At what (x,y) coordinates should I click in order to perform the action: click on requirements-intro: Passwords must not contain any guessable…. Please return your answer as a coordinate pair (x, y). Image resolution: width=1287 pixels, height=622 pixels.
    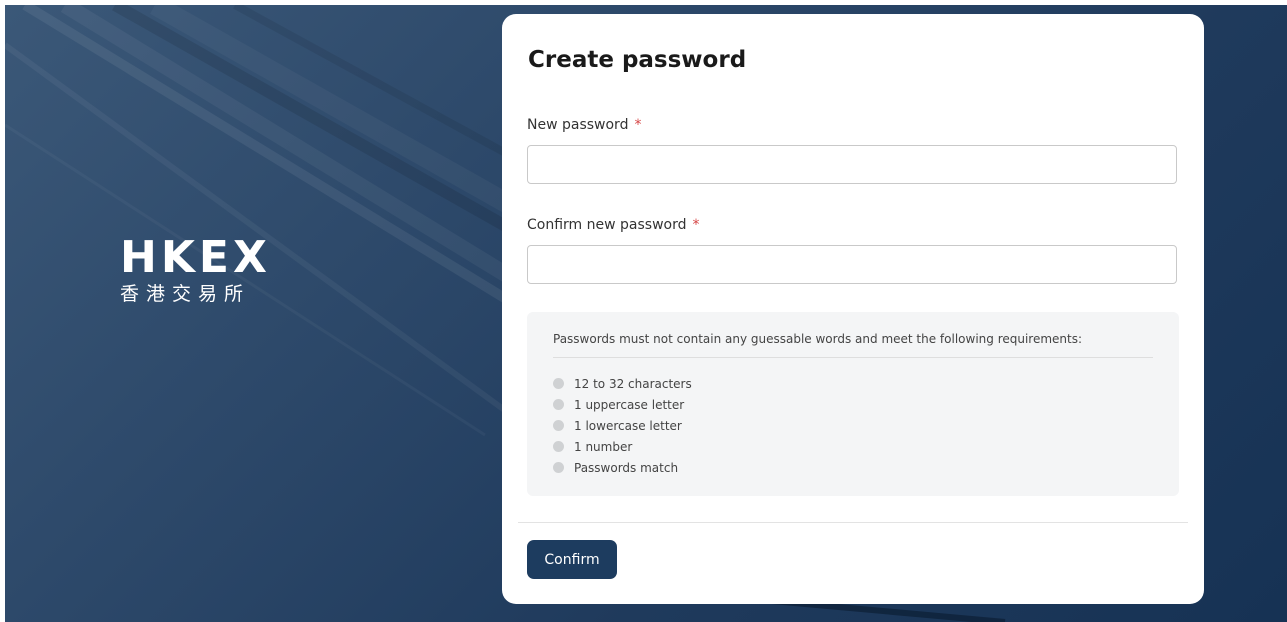
    Looking at the image, I should click on (818, 339).